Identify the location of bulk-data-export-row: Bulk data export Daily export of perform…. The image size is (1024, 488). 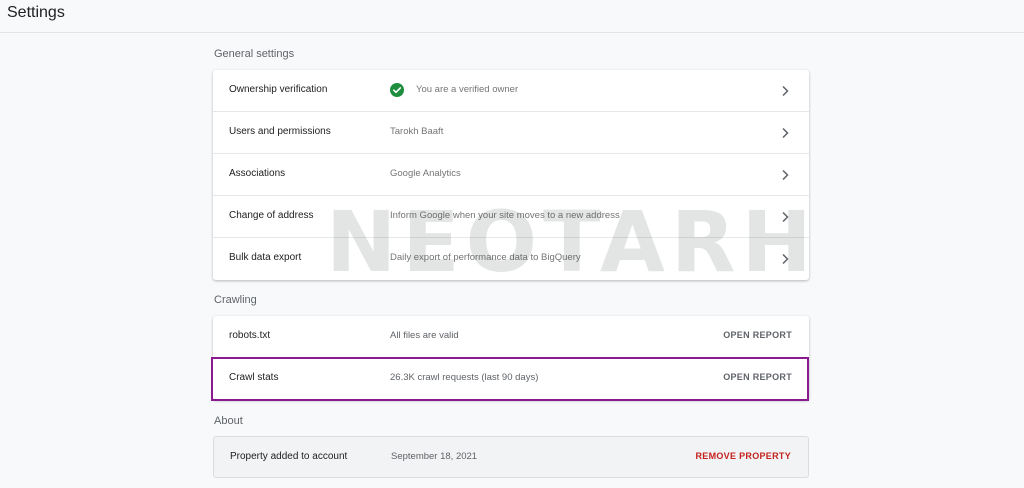
(511, 259).